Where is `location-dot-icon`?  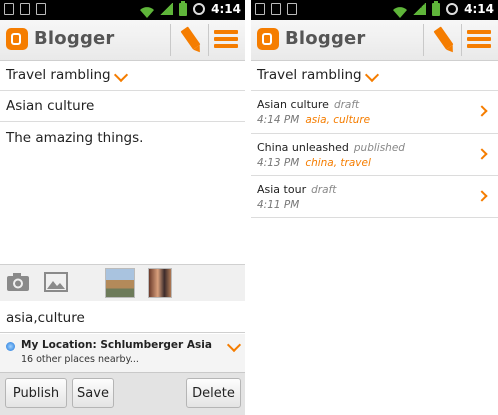 location-dot-icon is located at coordinates (10, 346).